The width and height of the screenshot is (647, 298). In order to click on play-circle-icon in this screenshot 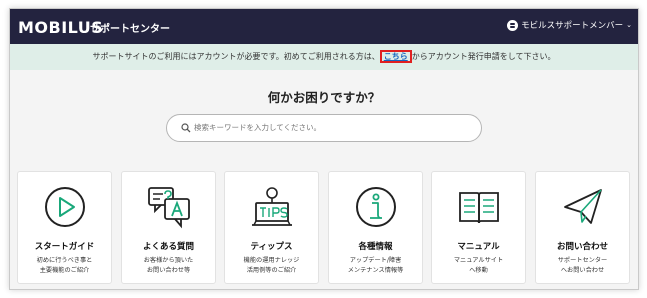, I will do `click(65, 207)`.